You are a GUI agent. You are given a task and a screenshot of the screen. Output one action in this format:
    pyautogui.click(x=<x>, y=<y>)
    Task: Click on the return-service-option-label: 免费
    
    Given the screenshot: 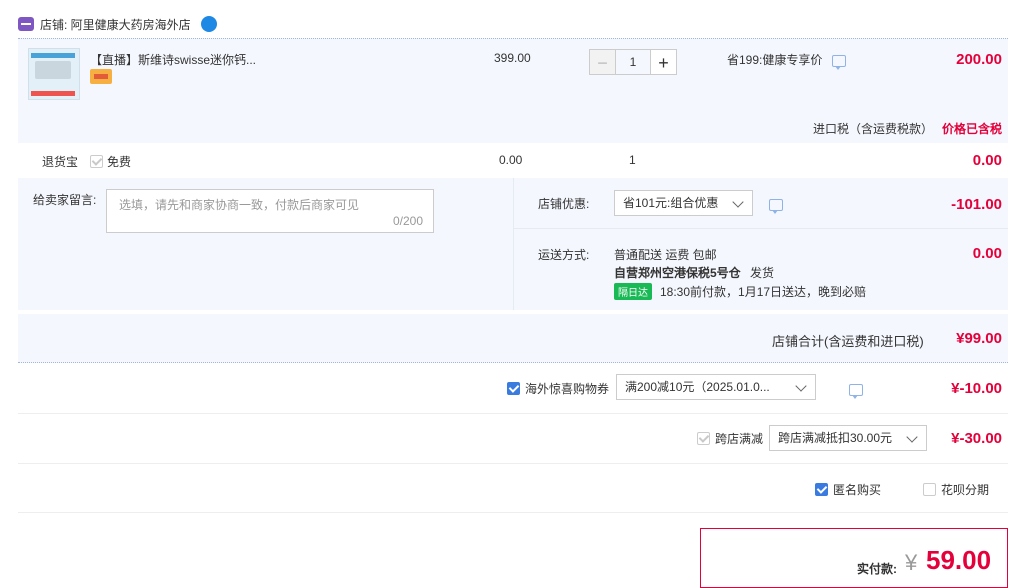 What is the action you would take?
    pyautogui.click(x=119, y=162)
    